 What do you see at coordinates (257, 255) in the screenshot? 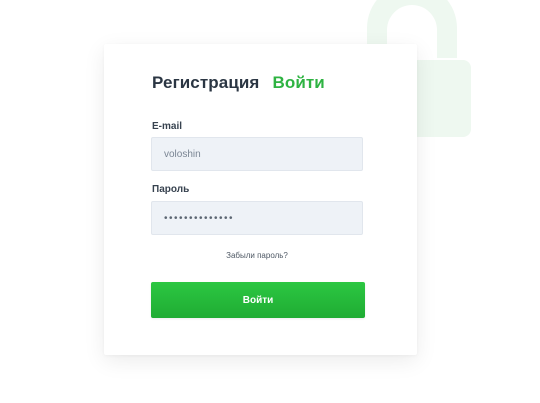
I see `forgot-password-link: Забыли пароль?` at bounding box center [257, 255].